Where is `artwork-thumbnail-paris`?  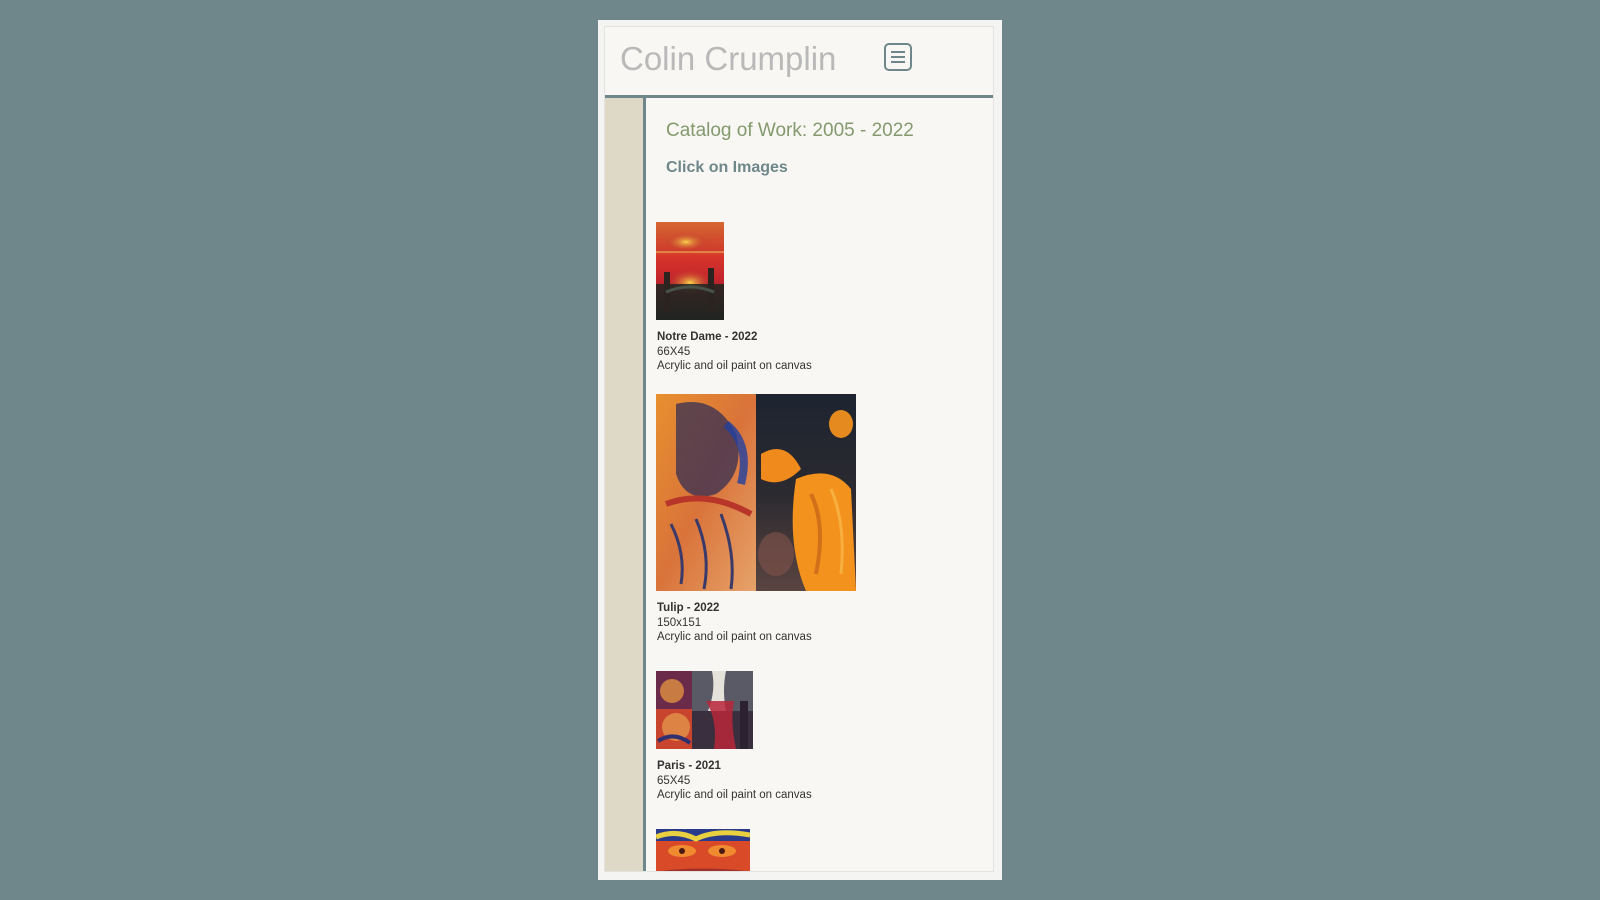
artwork-thumbnail-paris is located at coordinates (704, 710).